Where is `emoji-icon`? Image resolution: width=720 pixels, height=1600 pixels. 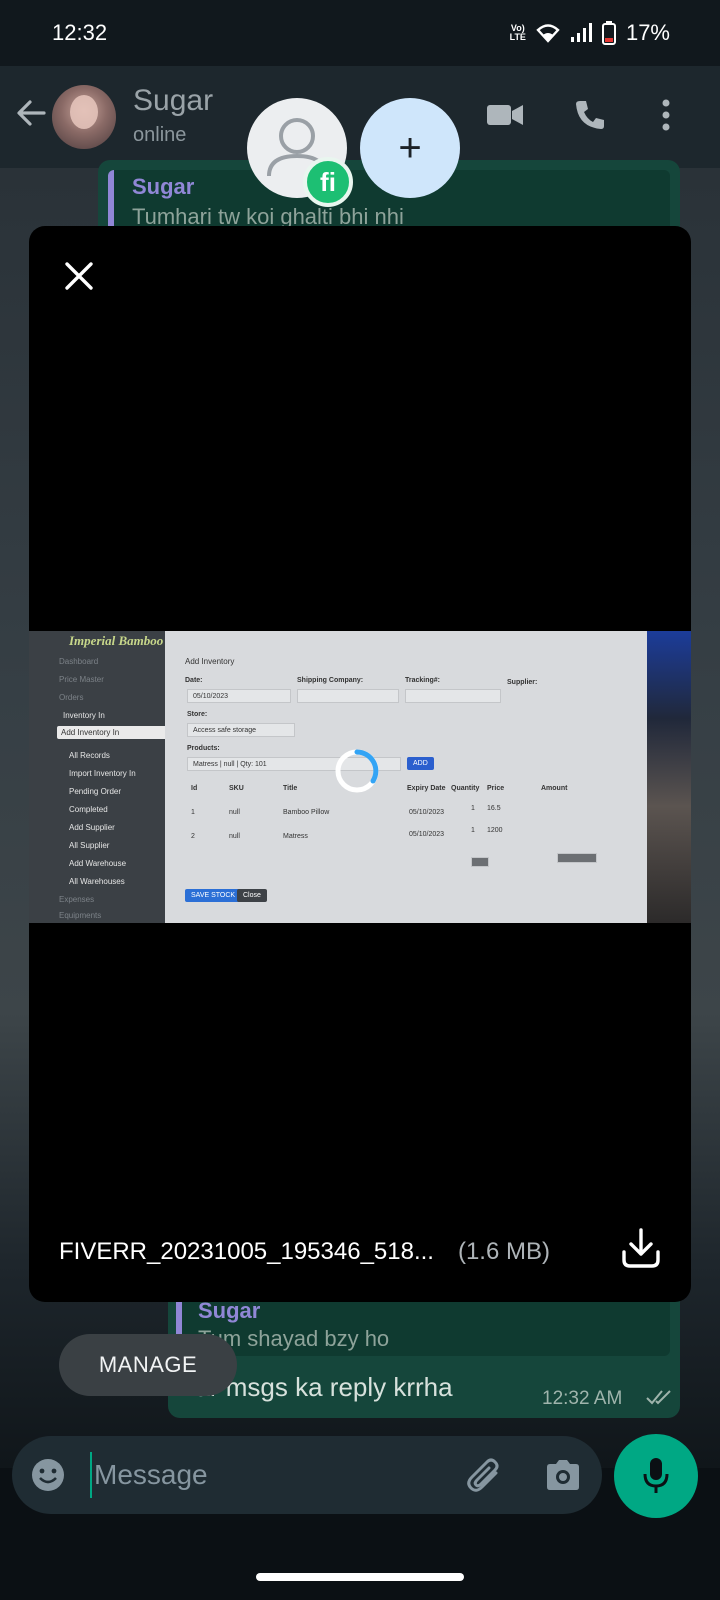
emoji-icon is located at coordinates (48, 1475).